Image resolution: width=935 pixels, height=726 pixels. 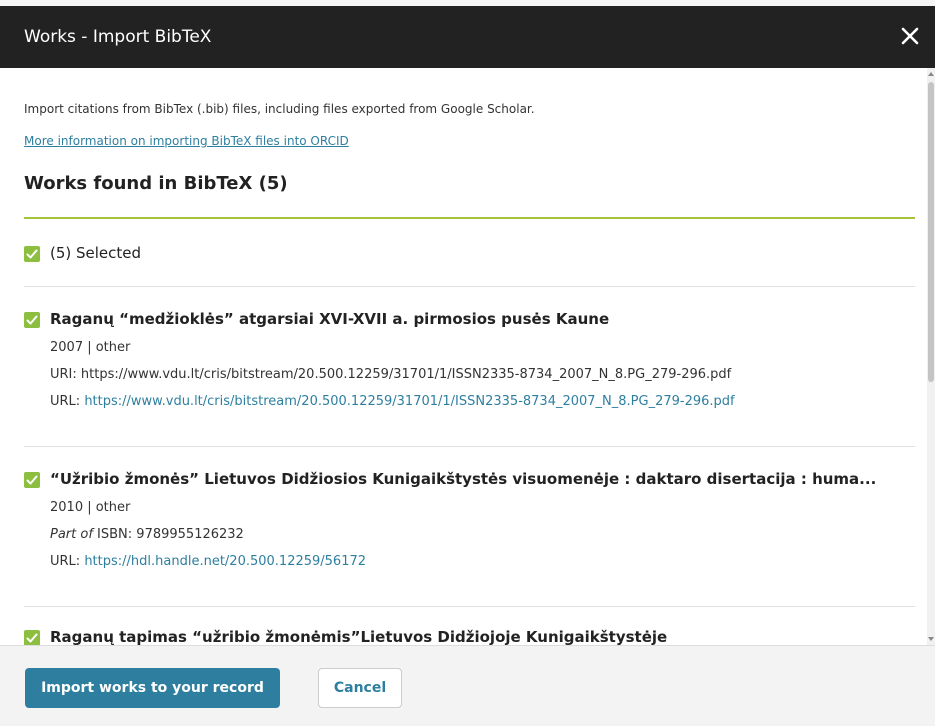 What do you see at coordinates (152, 688) in the screenshot?
I see `import-works-button: Import works to your record` at bounding box center [152, 688].